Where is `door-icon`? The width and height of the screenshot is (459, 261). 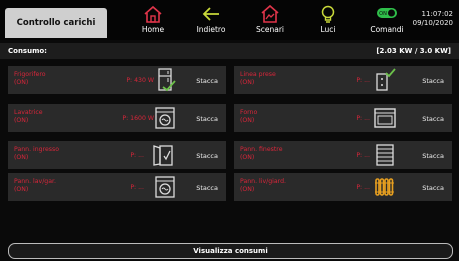
door-icon is located at coordinates (163, 155).